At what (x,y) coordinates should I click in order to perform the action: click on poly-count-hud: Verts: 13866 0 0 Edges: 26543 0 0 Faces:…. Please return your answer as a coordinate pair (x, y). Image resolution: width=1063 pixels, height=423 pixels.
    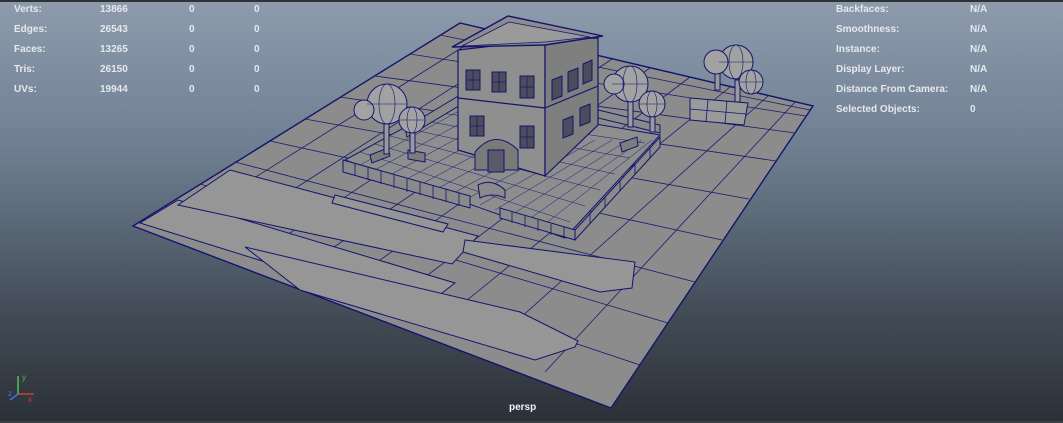
    Looking at the image, I should click on (149, 54).